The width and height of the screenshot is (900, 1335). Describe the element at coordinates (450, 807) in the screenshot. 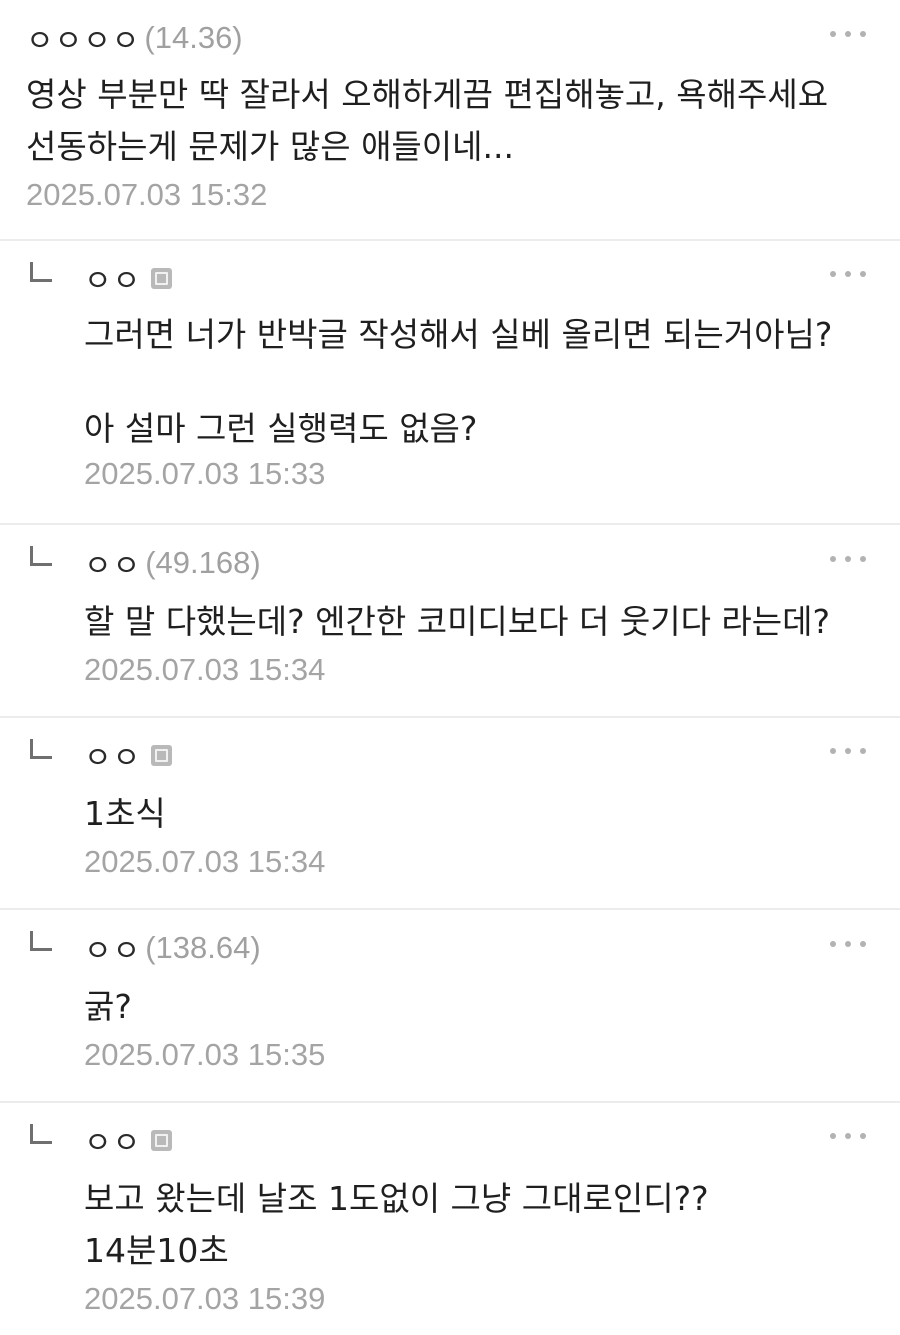

I see `reply-comment: ㅇㅇ 1초식 2025.07.03 15:34` at that location.